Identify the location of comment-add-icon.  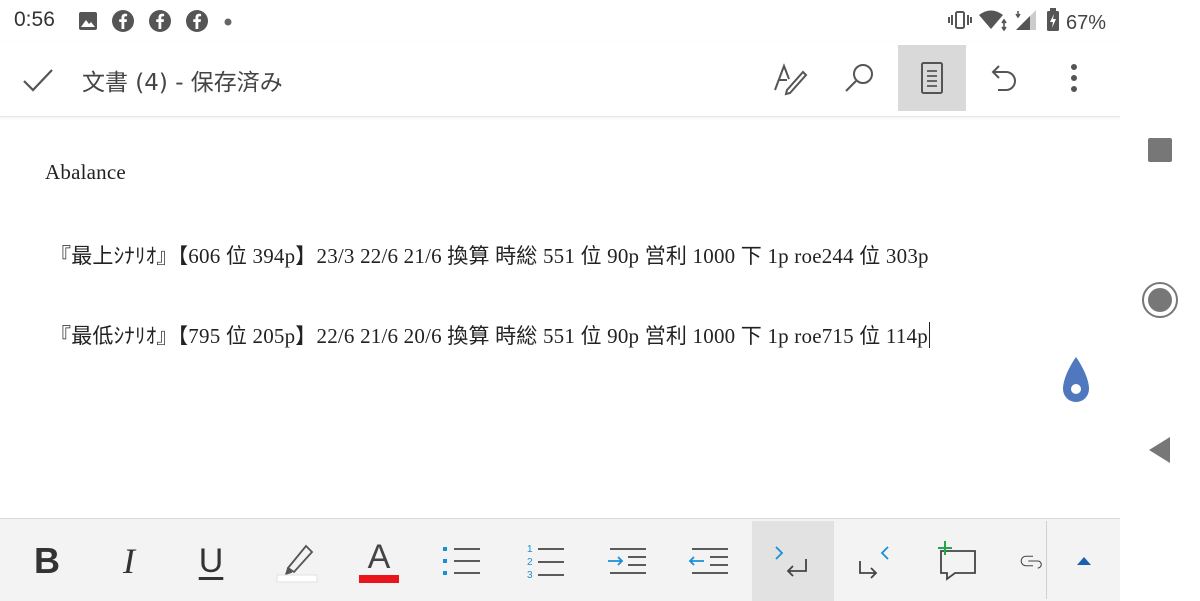
(957, 561).